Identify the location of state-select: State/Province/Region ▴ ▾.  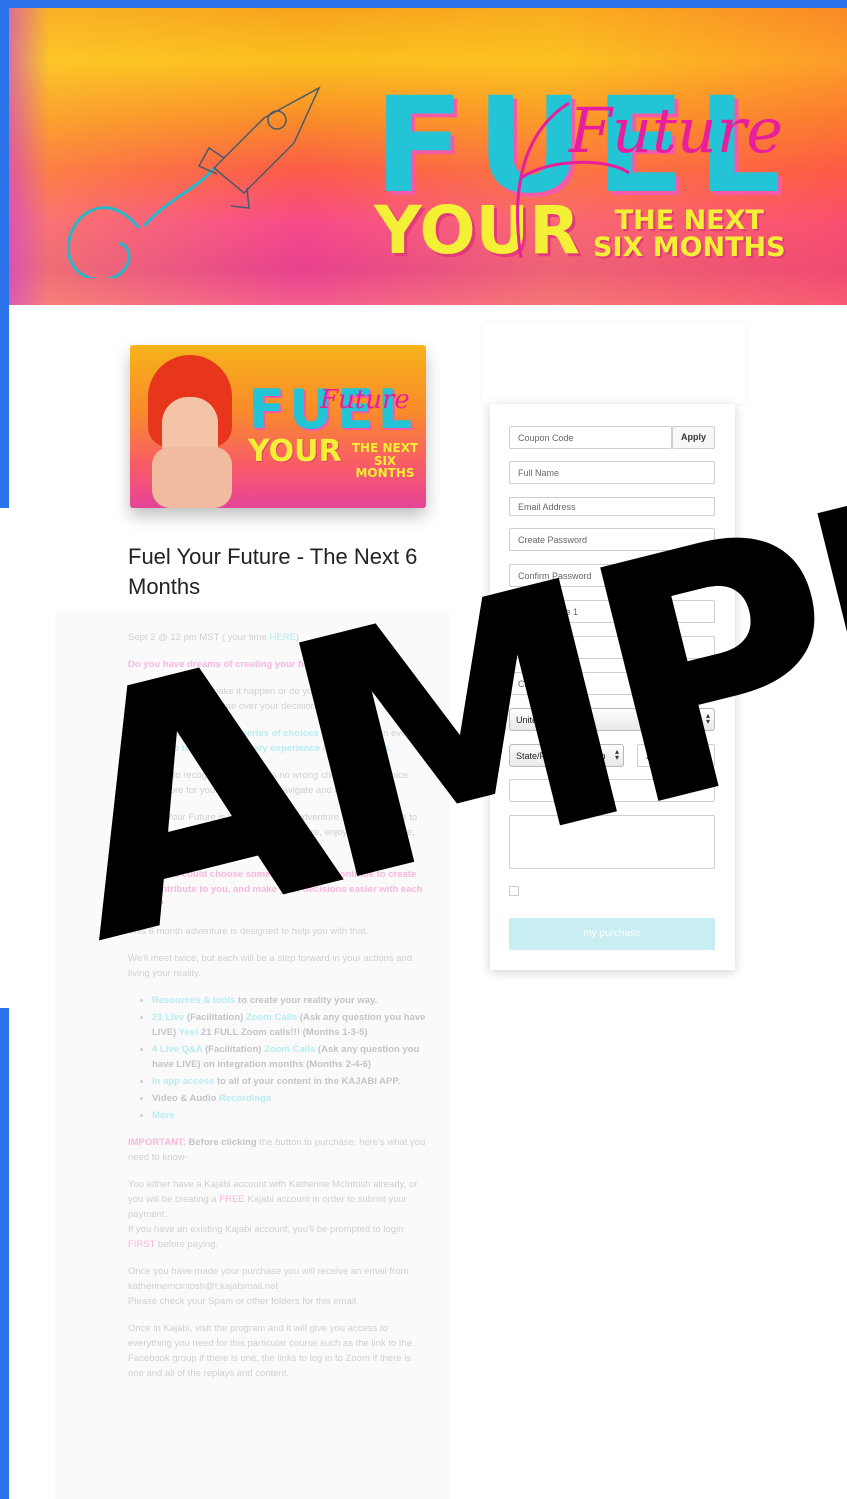
(566, 755).